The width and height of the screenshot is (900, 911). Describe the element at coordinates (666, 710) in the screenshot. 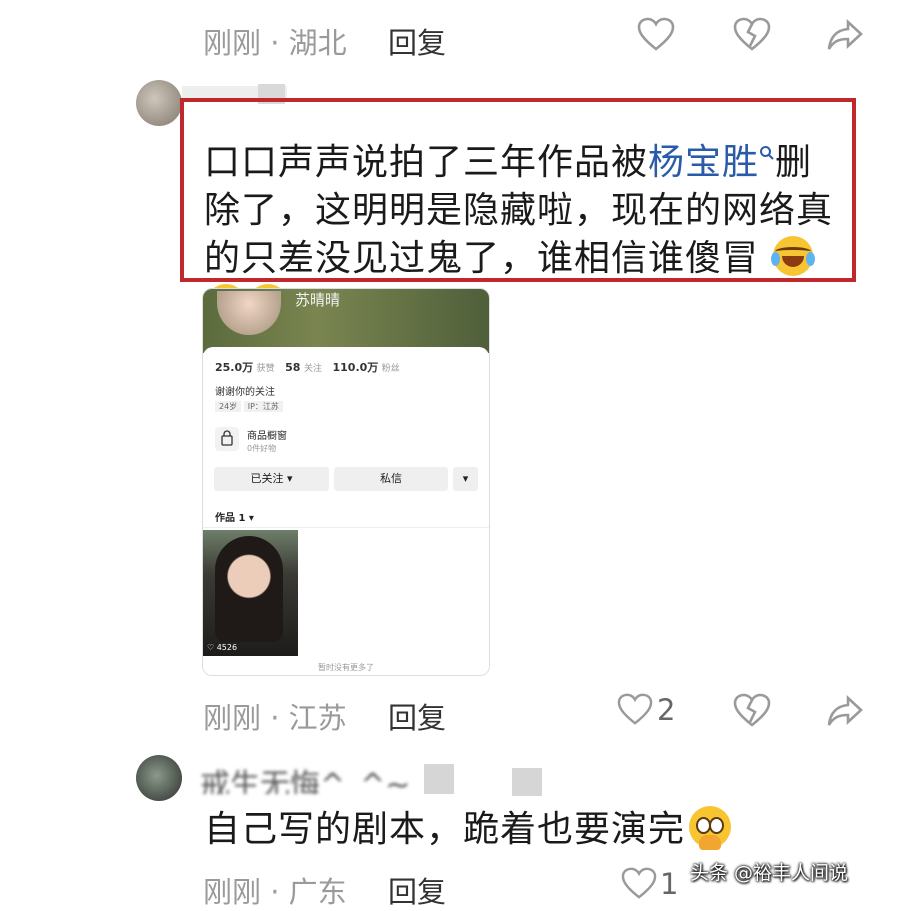

I see `like-count: 2` at that location.